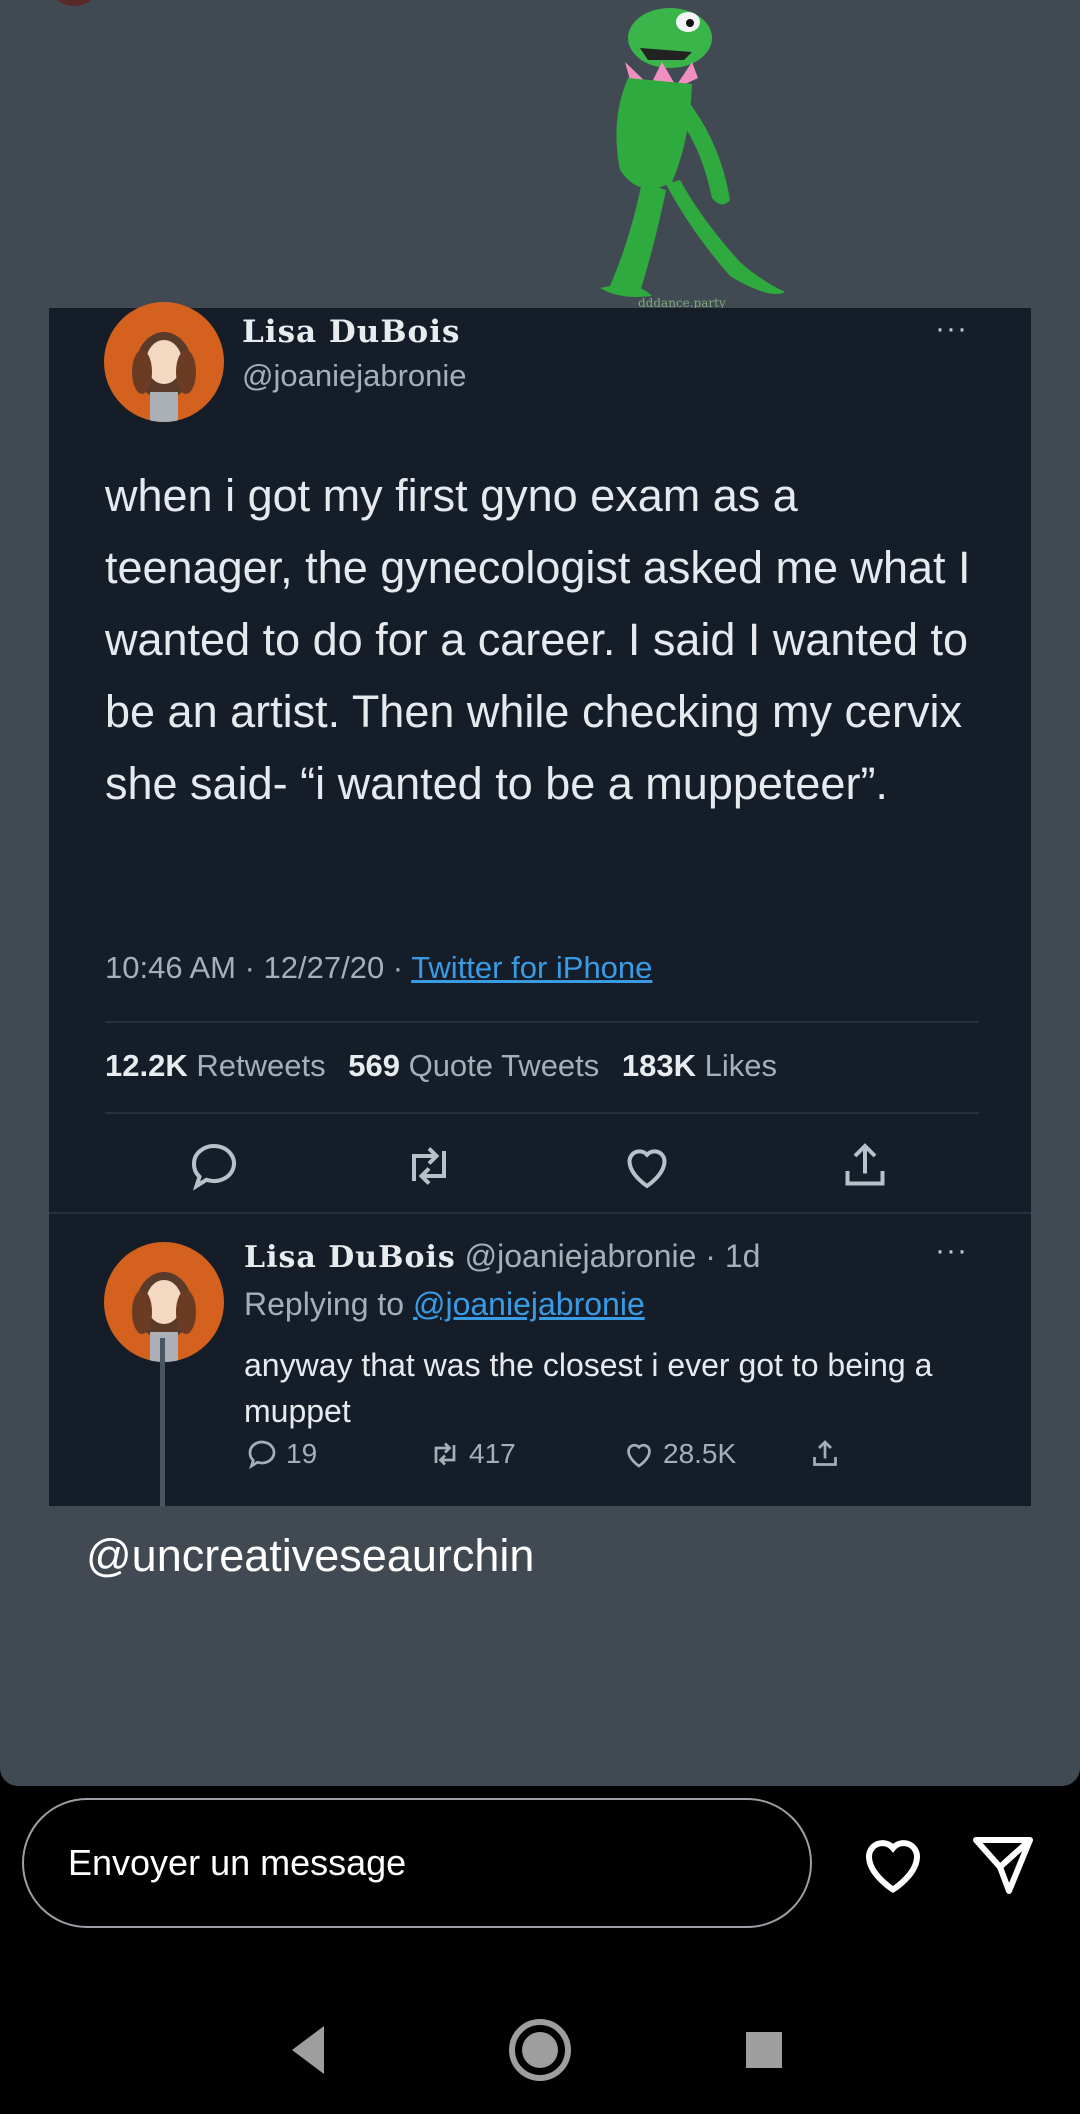 This screenshot has height=2114, width=1080. Describe the element at coordinates (417, 1863) in the screenshot. I see `message-input: Envoyer un message` at that location.